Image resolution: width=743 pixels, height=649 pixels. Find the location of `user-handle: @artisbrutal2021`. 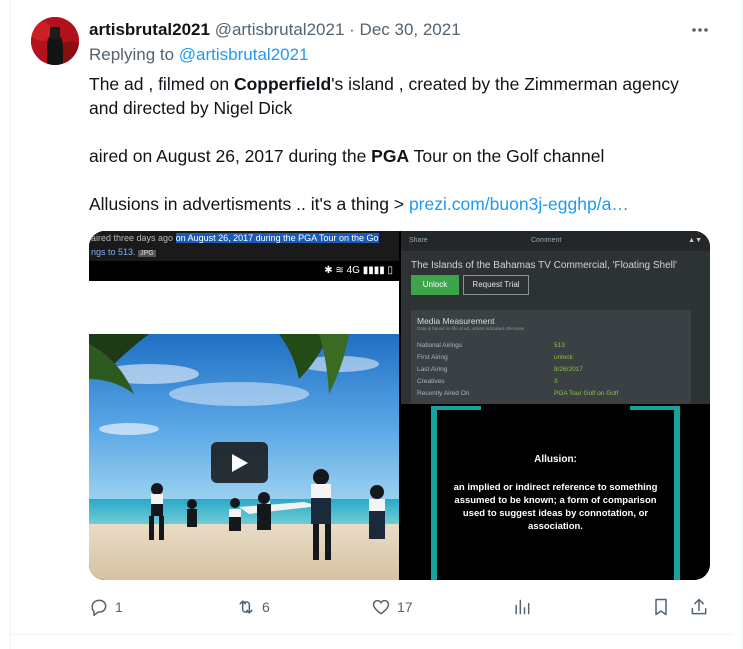

user-handle: @artisbrutal2021 is located at coordinates (280, 29).